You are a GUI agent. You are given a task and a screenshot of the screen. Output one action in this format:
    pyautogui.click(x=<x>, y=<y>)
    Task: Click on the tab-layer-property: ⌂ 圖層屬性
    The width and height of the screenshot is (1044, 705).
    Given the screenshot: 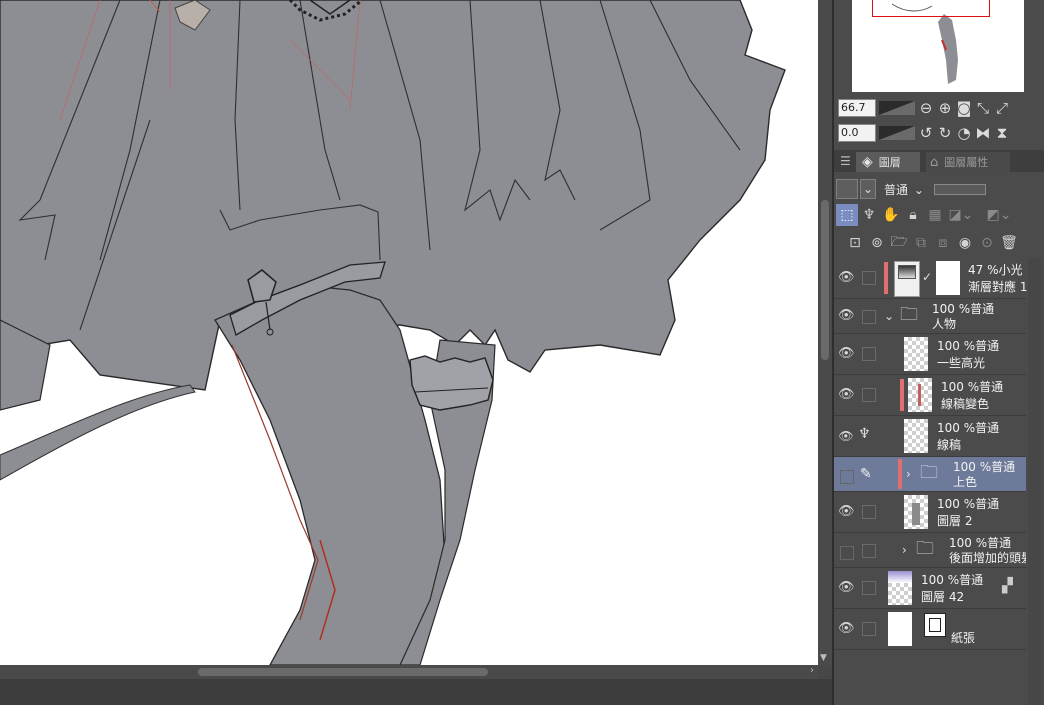 What is the action you would take?
    pyautogui.click(x=968, y=162)
    